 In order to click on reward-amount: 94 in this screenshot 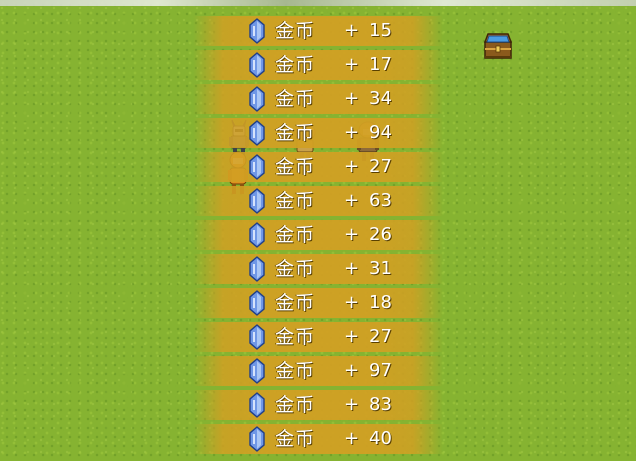, I will do `click(380, 132)`.